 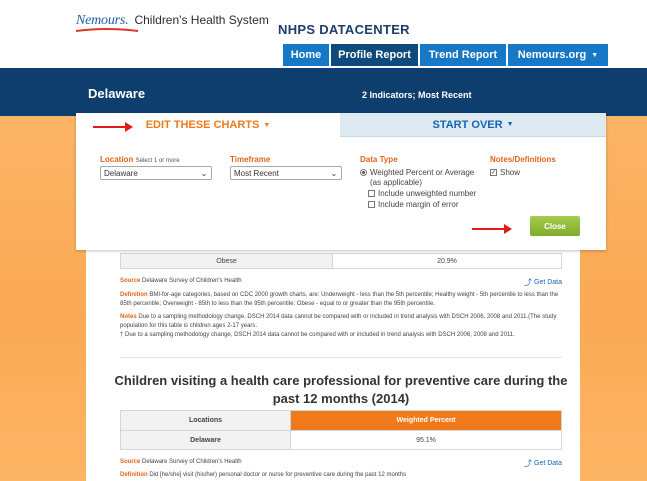 I want to click on timeframe-select: Most Recent ⌄, so click(x=286, y=173).